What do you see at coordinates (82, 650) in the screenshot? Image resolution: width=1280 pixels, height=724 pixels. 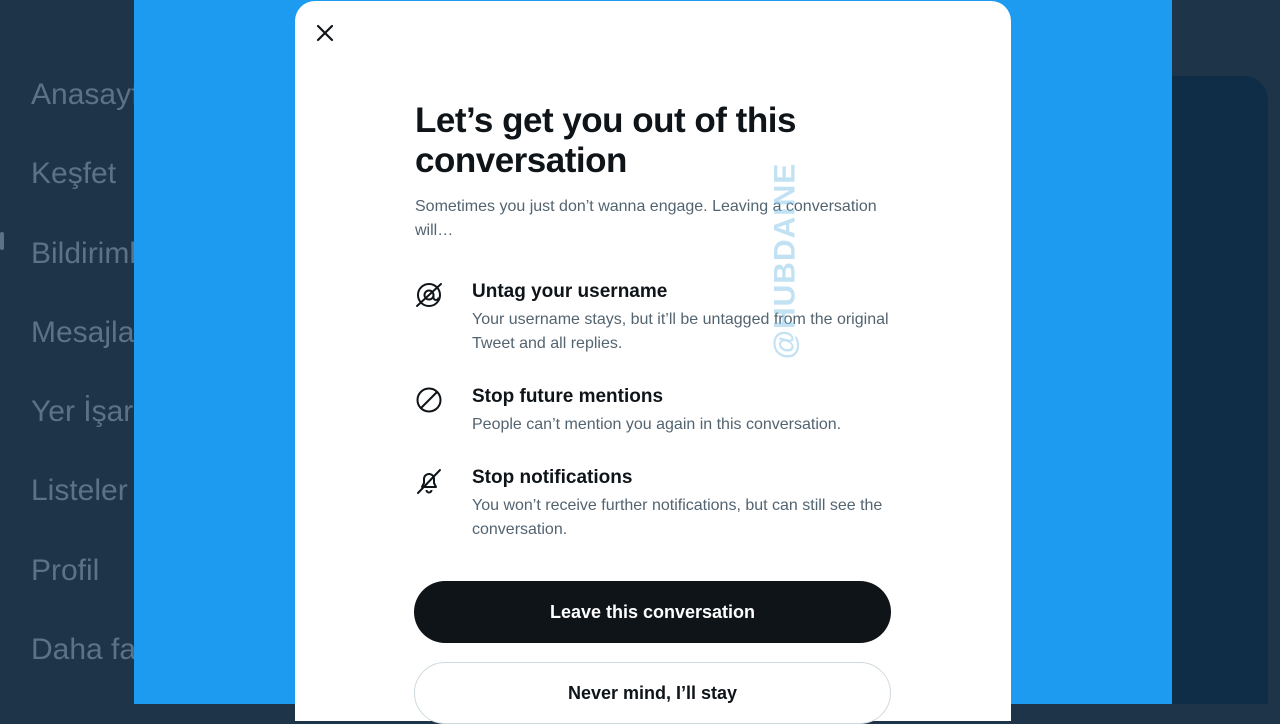 I see `sidebar-item-more: Daha fazla` at bounding box center [82, 650].